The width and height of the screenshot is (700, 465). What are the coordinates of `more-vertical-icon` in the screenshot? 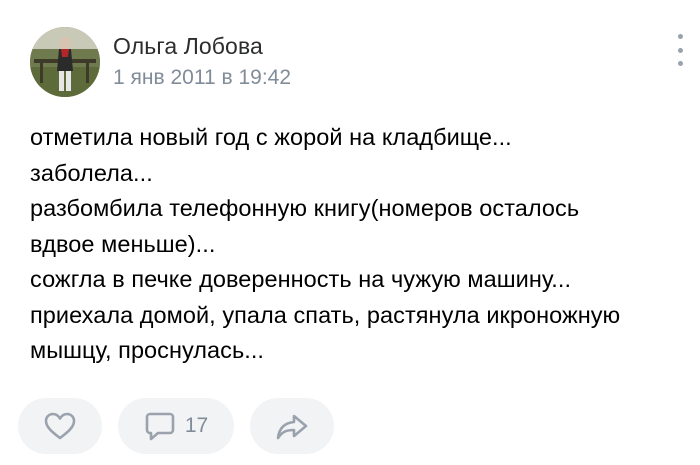 It's located at (680, 50).